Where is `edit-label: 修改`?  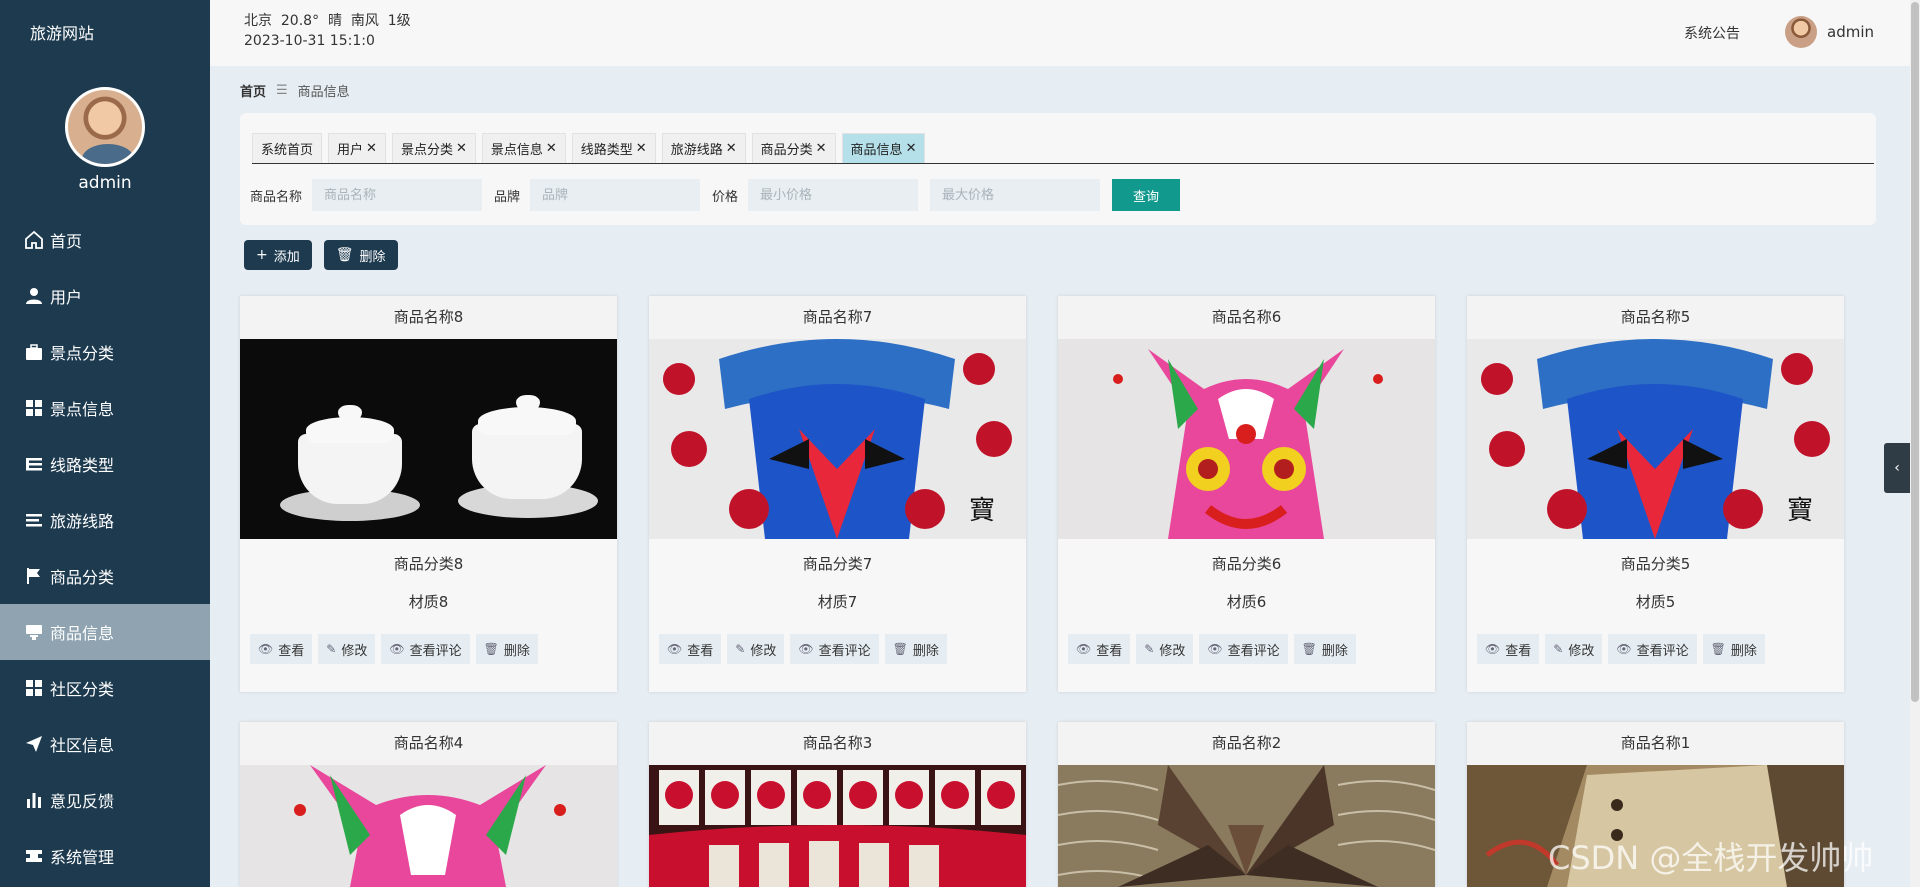 edit-label: 修改 is located at coordinates (763, 651).